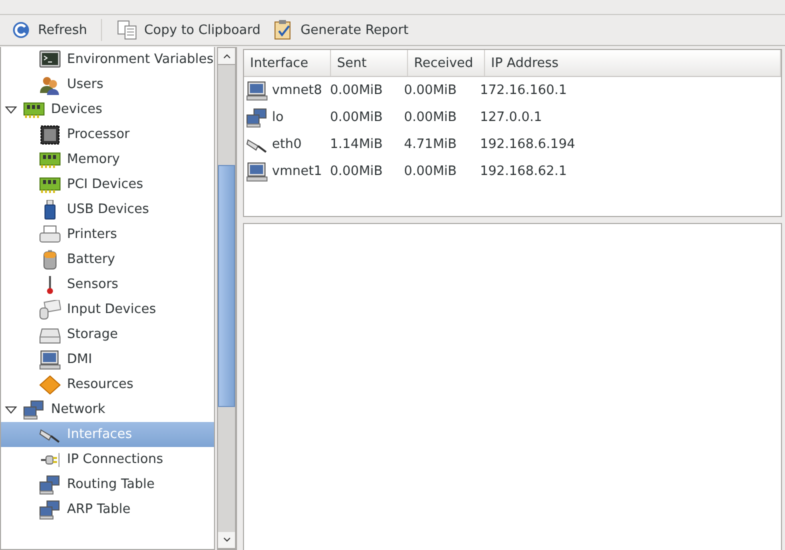  I want to click on tree-item: ARP Table, so click(107, 509).